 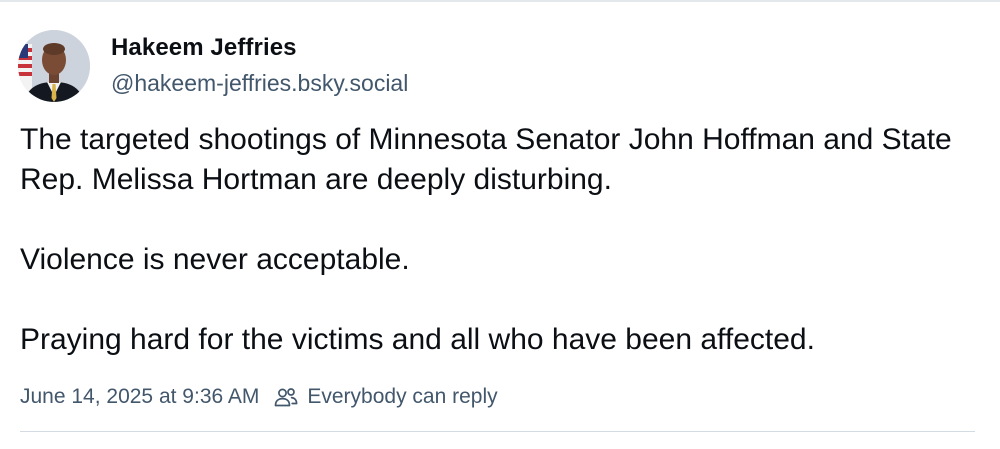 I want to click on reply-setting-label: Everybody can reply, so click(x=402, y=397).